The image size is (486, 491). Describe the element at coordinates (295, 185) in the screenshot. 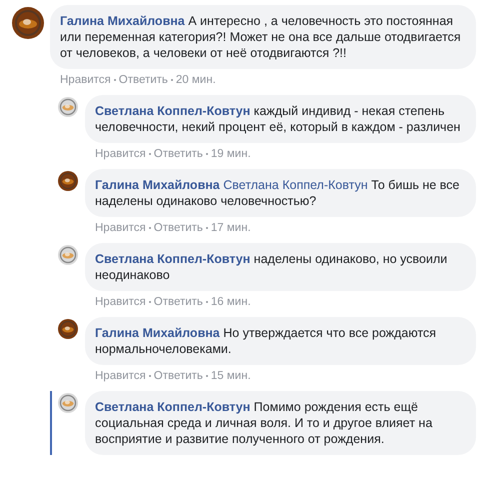

I see `mention-link: Светлана Коппел-Ковтун` at that location.